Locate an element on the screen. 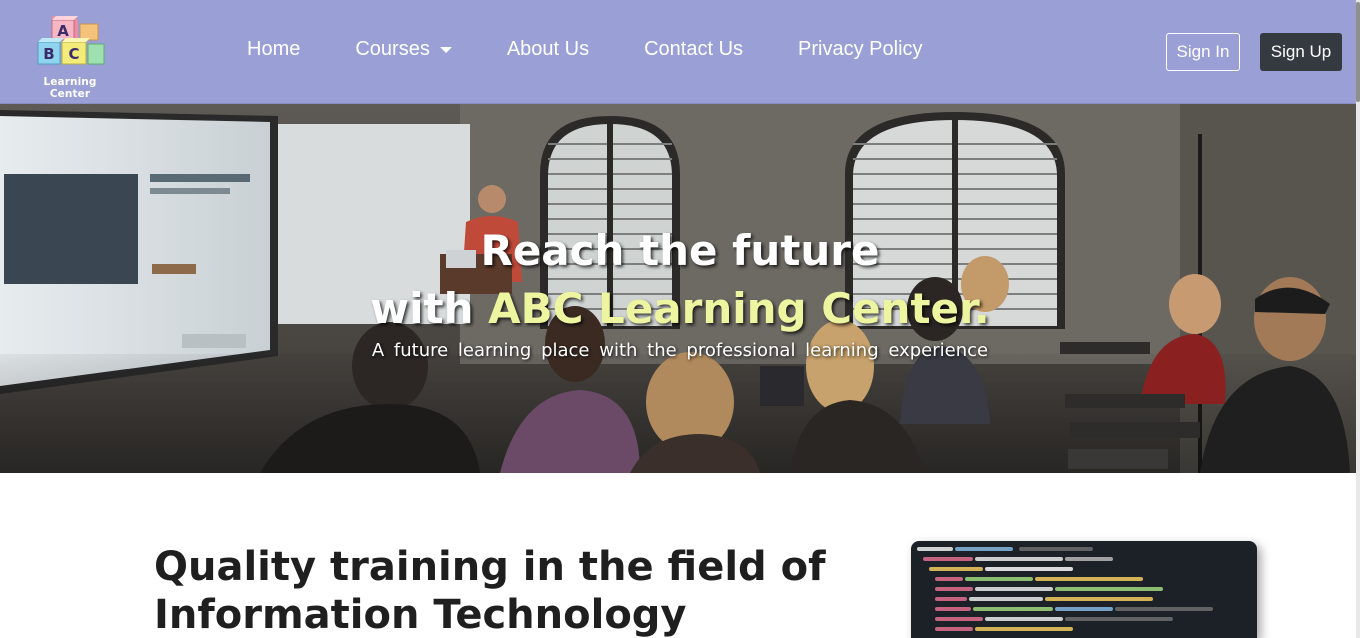  nav-home-label: Home is located at coordinates (274, 49).